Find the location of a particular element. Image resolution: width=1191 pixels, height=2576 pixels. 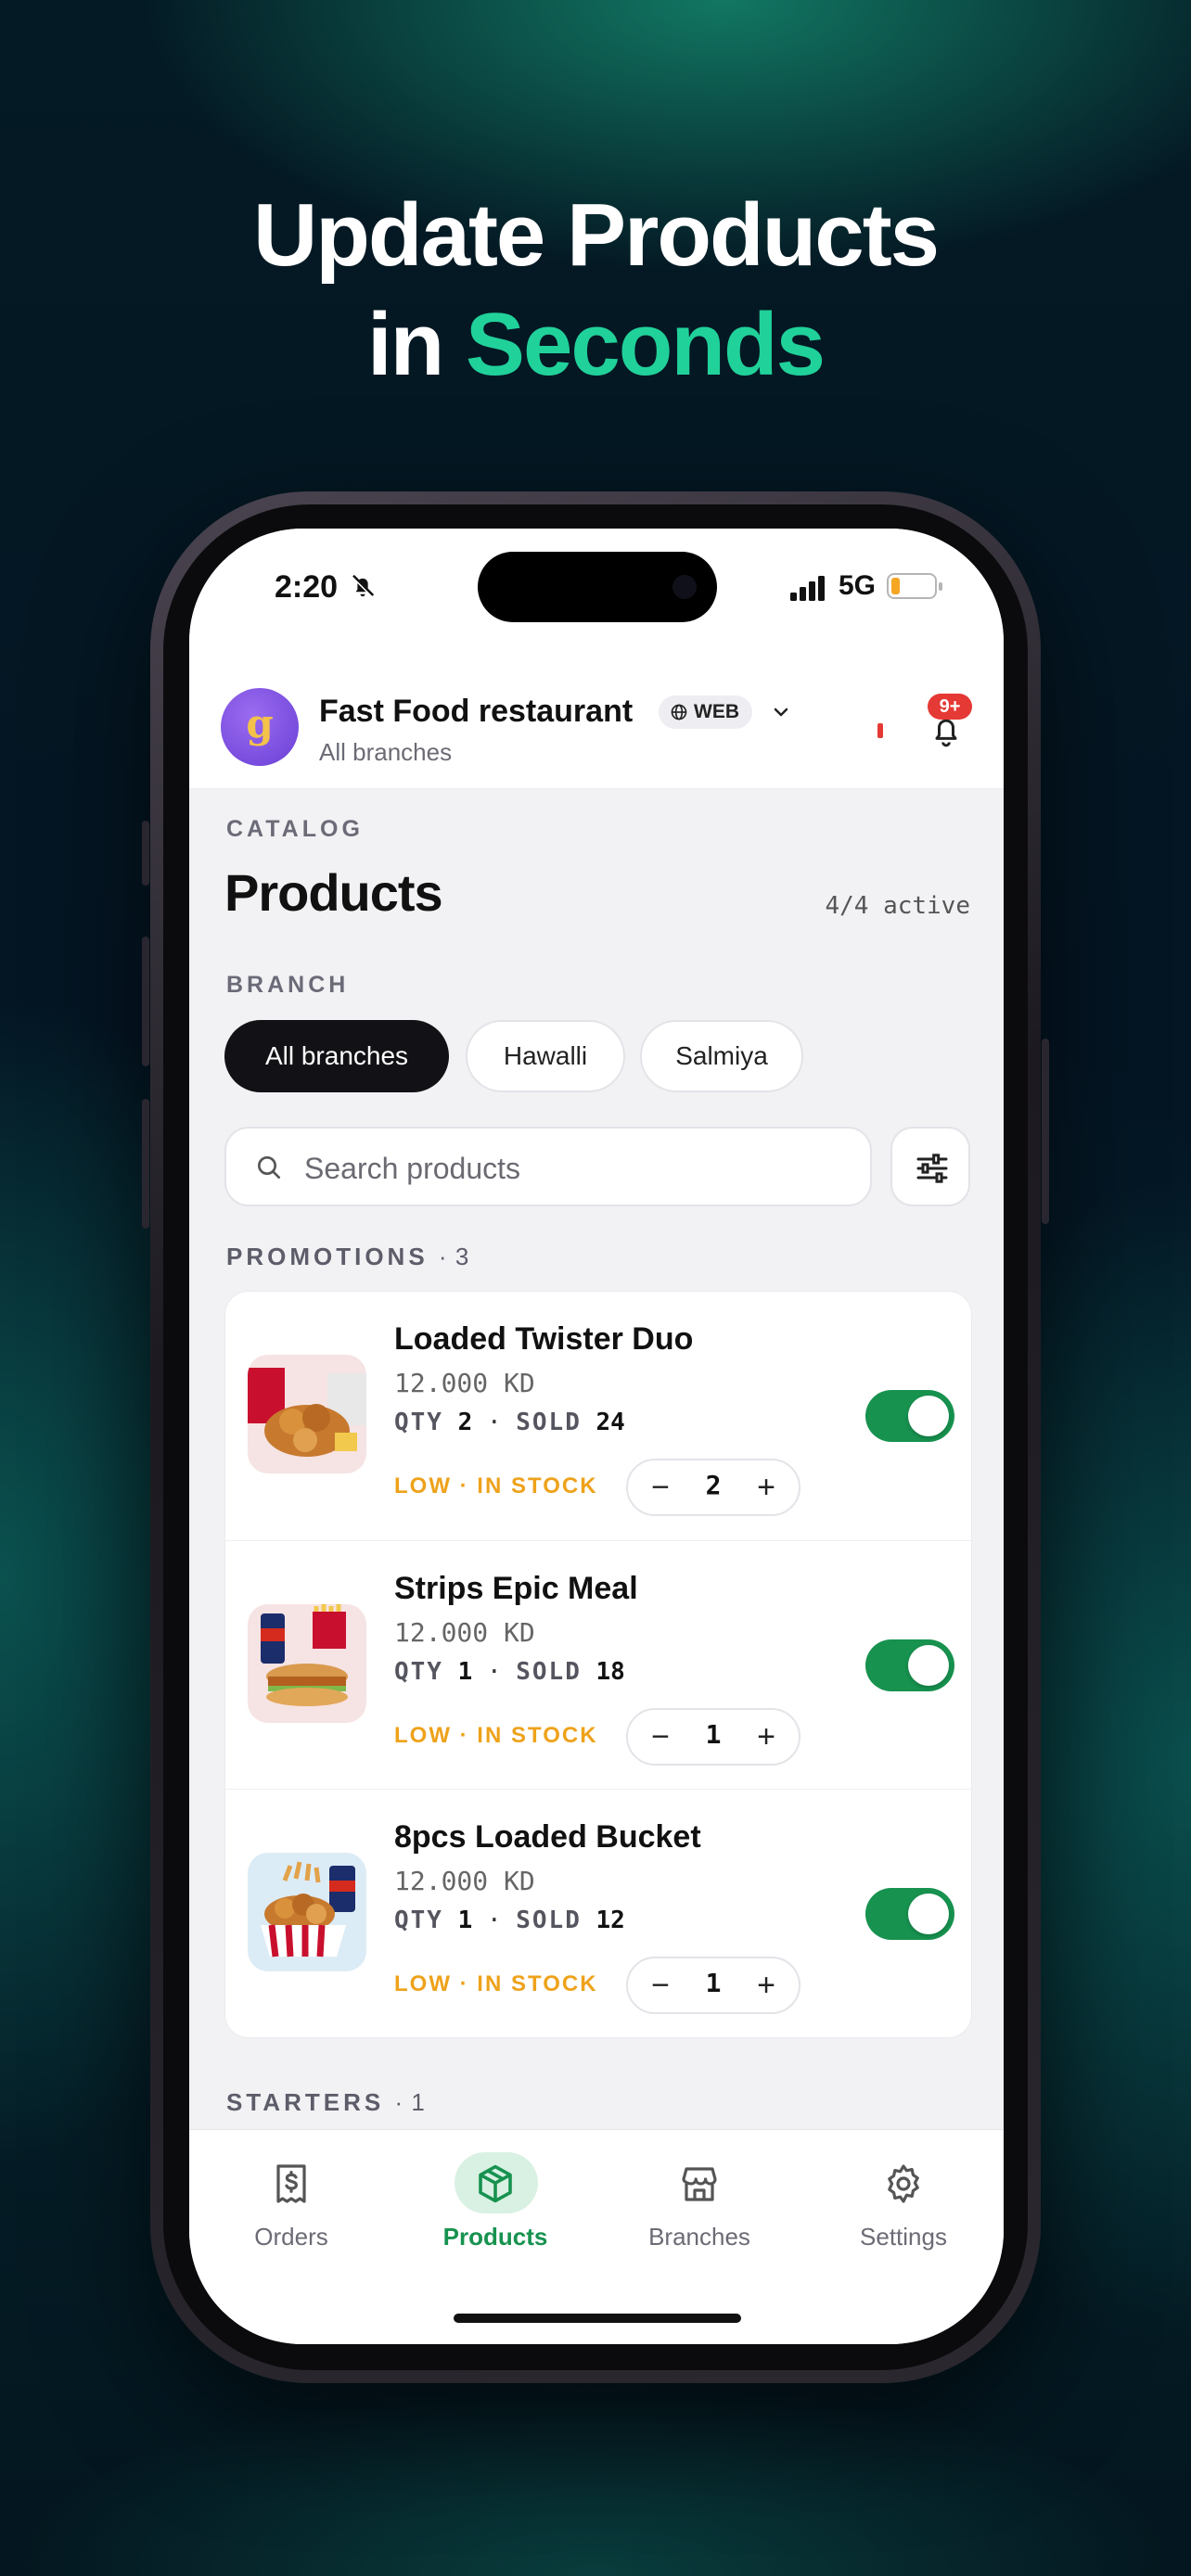

quantity-stepper: − 2 + is located at coordinates (713, 1487).